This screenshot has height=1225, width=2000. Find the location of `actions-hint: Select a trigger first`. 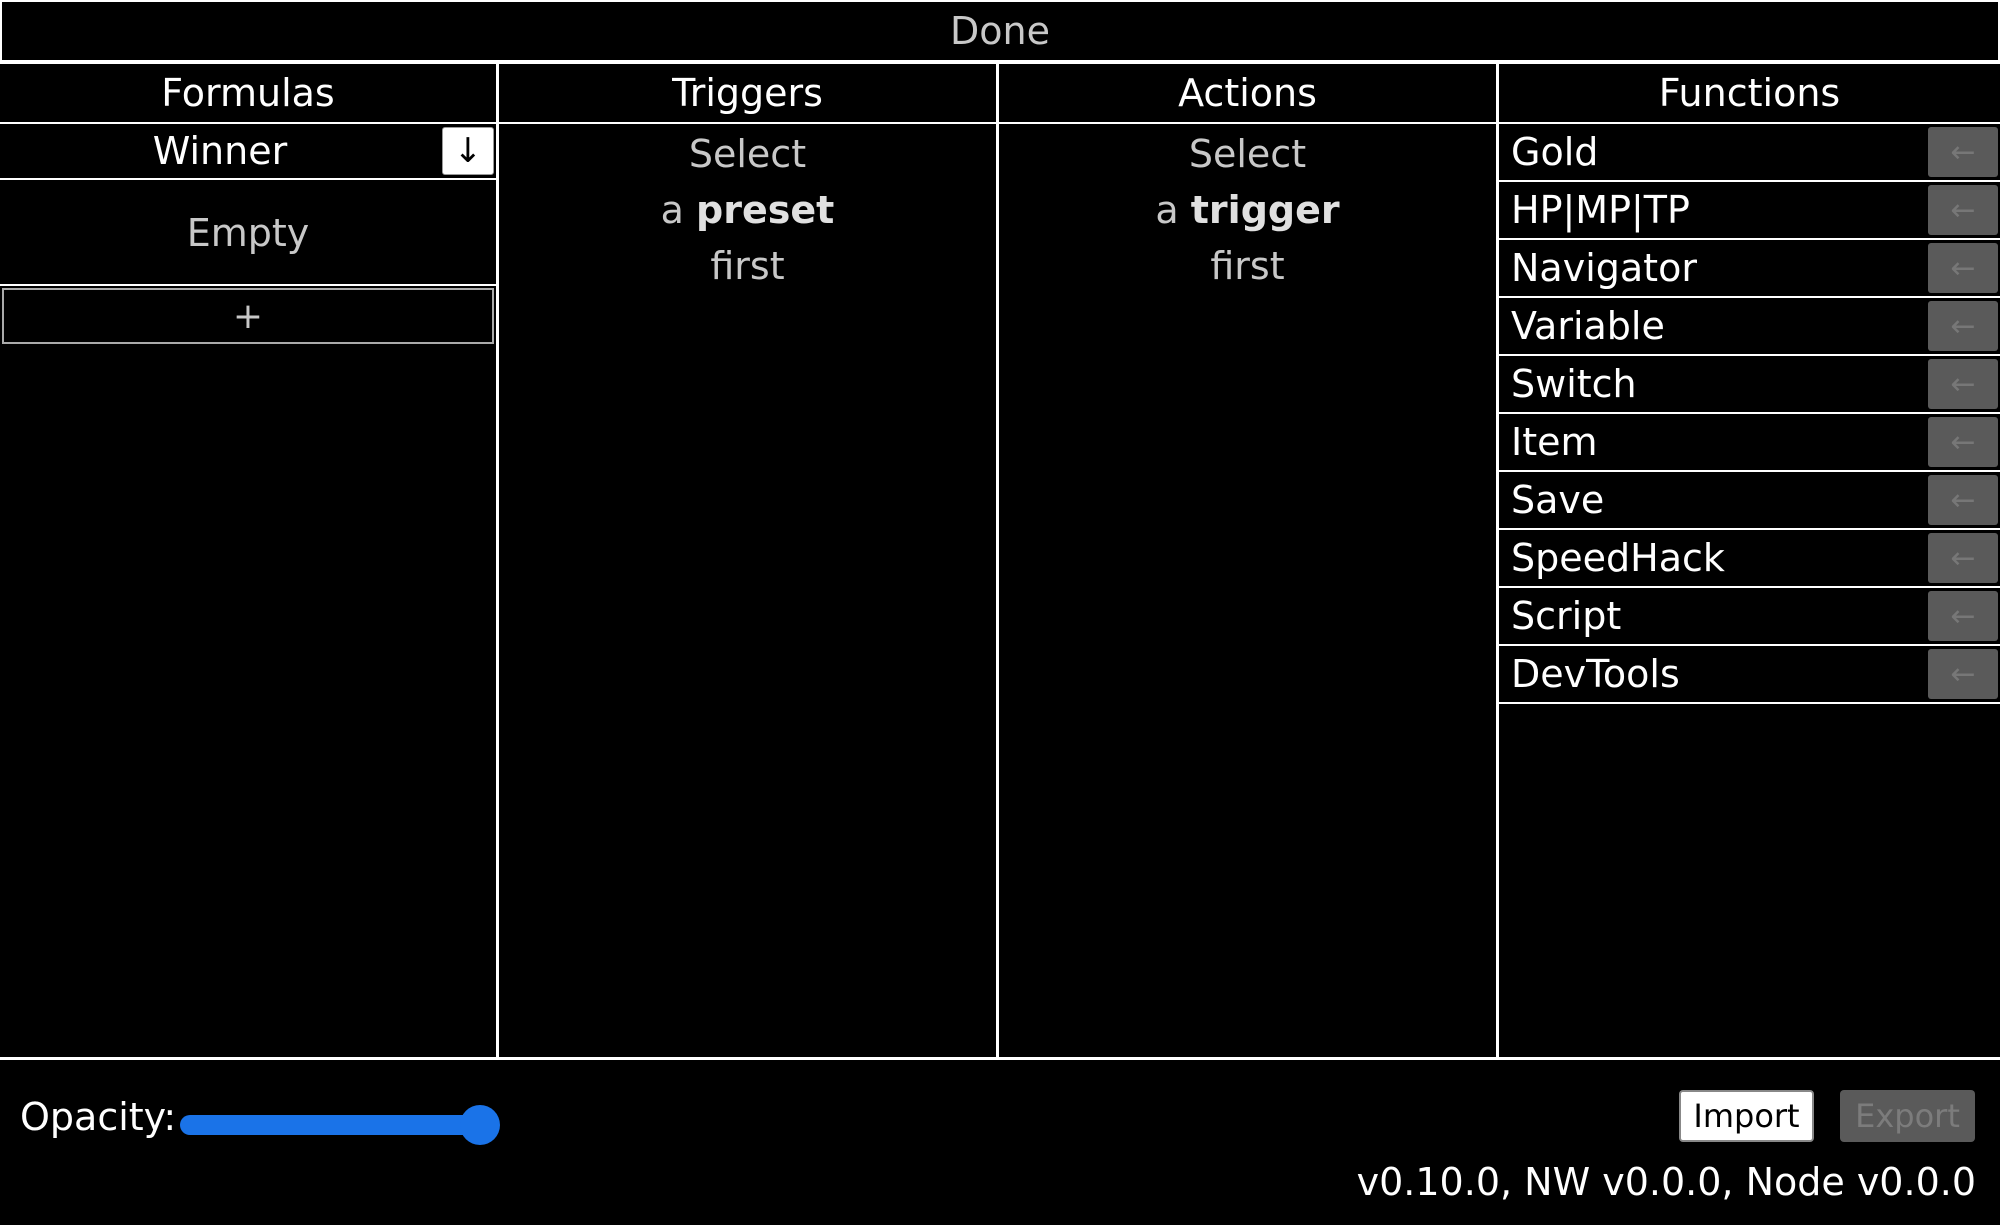

actions-hint: Select a trigger first is located at coordinates (1247, 209).